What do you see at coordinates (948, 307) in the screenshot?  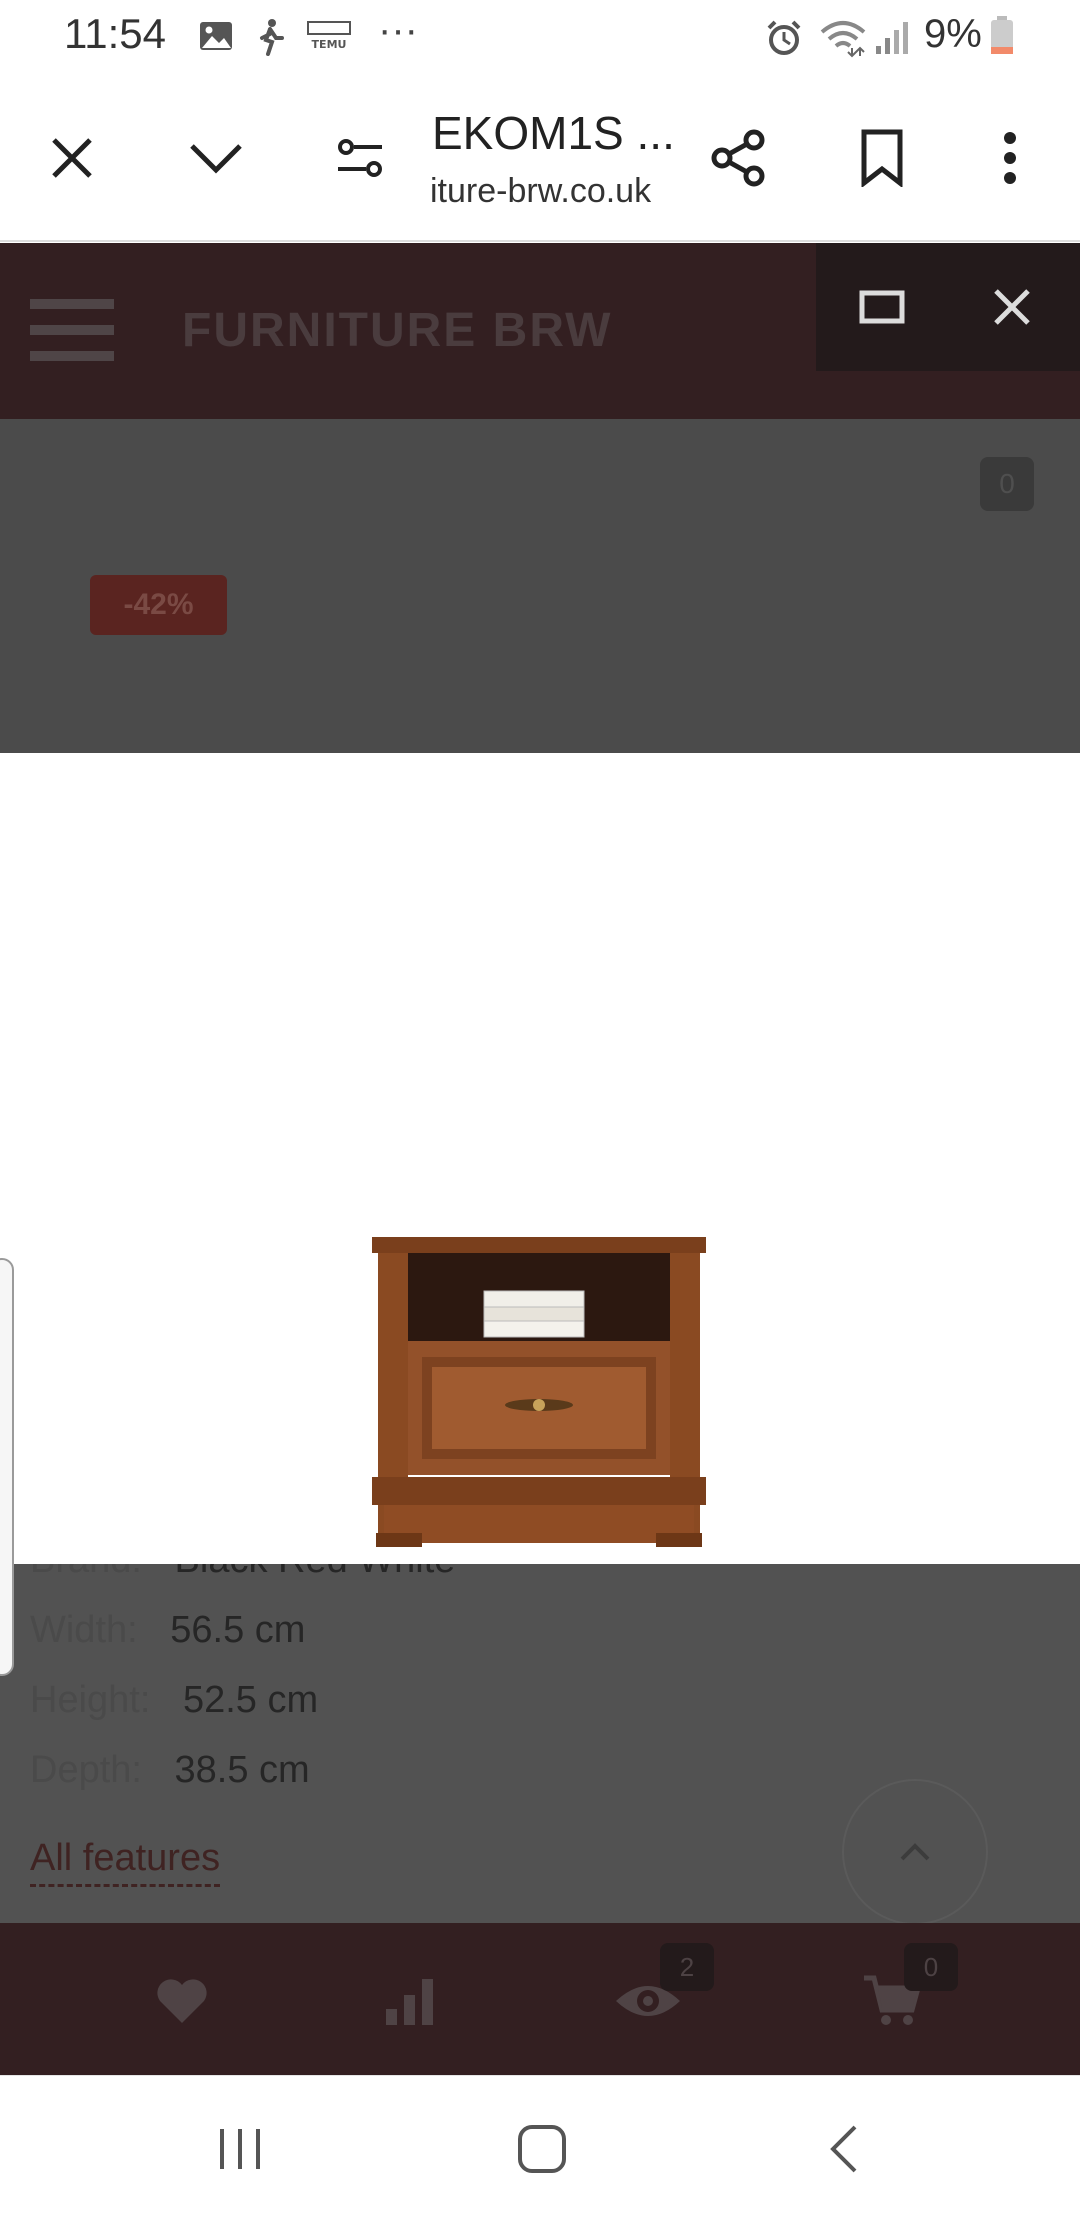 I see `popup-controls` at bounding box center [948, 307].